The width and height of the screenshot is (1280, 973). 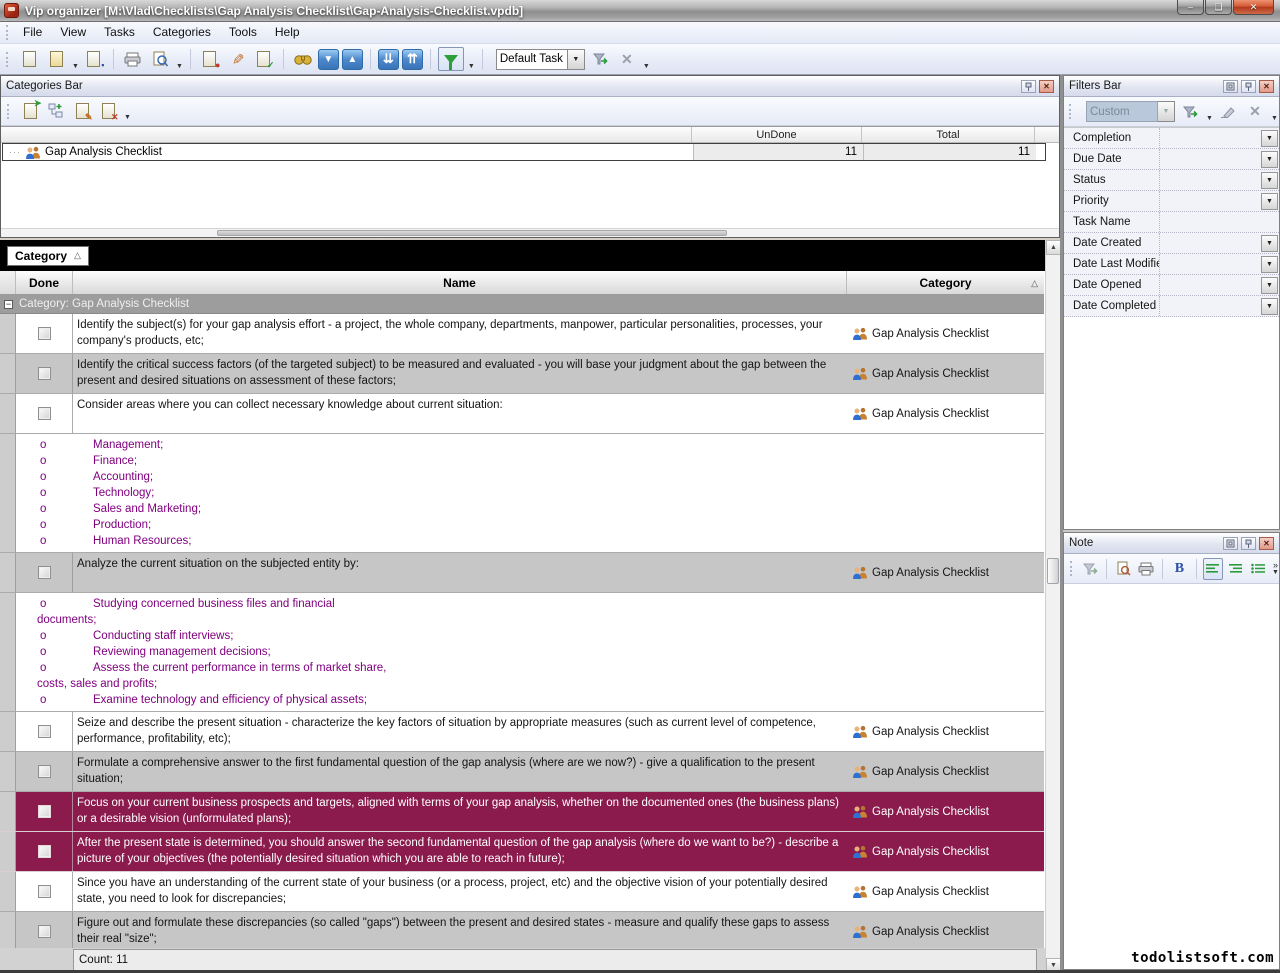 I want to click on open-database-button, so click(x=56, y=59).